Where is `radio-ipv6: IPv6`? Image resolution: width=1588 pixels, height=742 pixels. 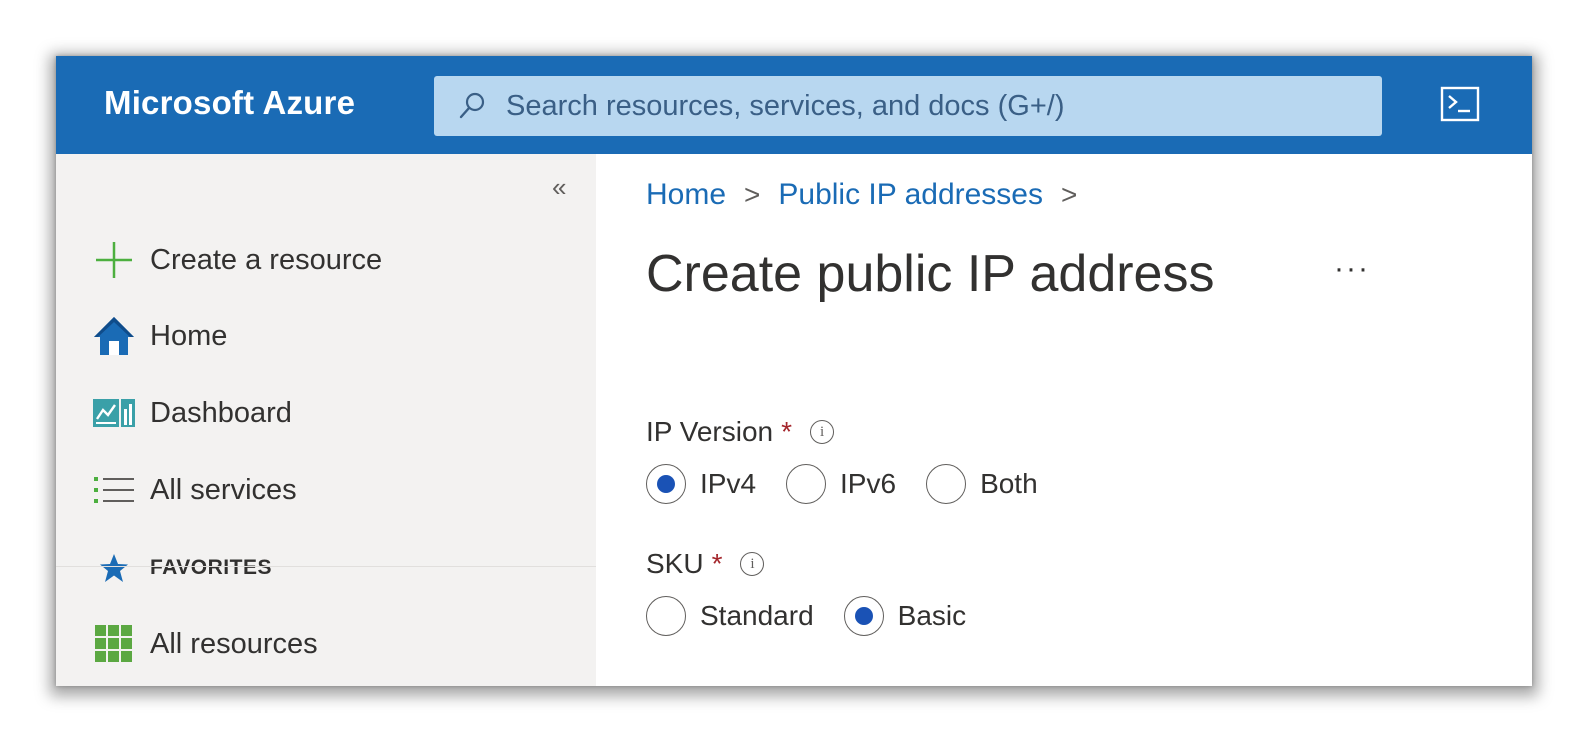
radio-ipv6: IPv6 is located at coordinates (841, 484).